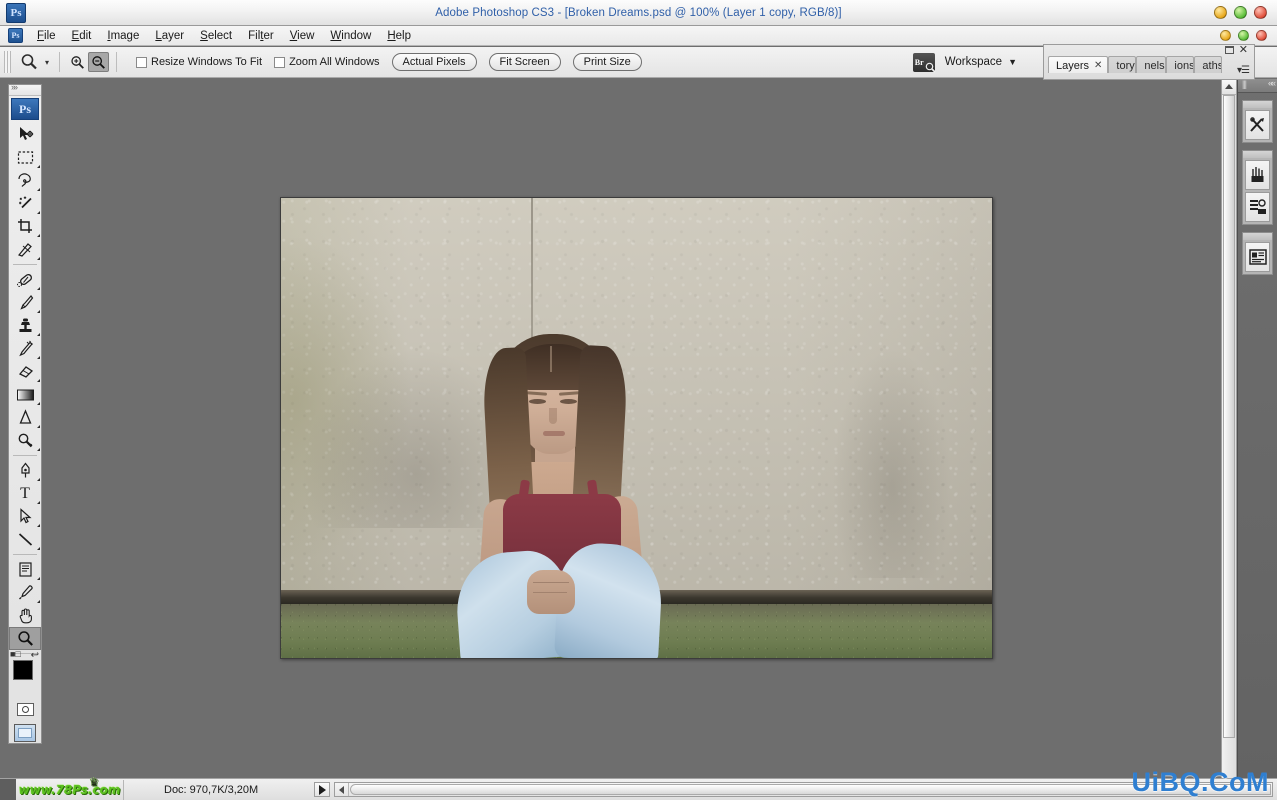 Image resolution: width=1277 pixels, height=800 pixels. I want to click on brushes-icon, so click(1257, 175).